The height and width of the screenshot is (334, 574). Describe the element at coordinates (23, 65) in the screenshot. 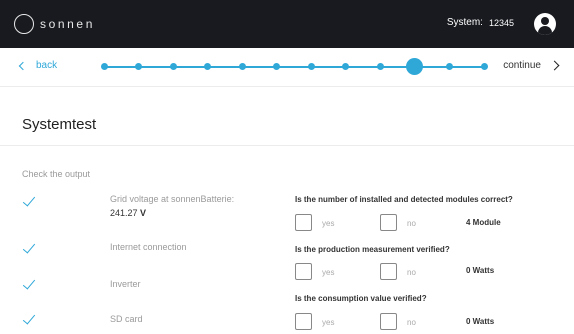

I see `chevron-left-icon` at that location.